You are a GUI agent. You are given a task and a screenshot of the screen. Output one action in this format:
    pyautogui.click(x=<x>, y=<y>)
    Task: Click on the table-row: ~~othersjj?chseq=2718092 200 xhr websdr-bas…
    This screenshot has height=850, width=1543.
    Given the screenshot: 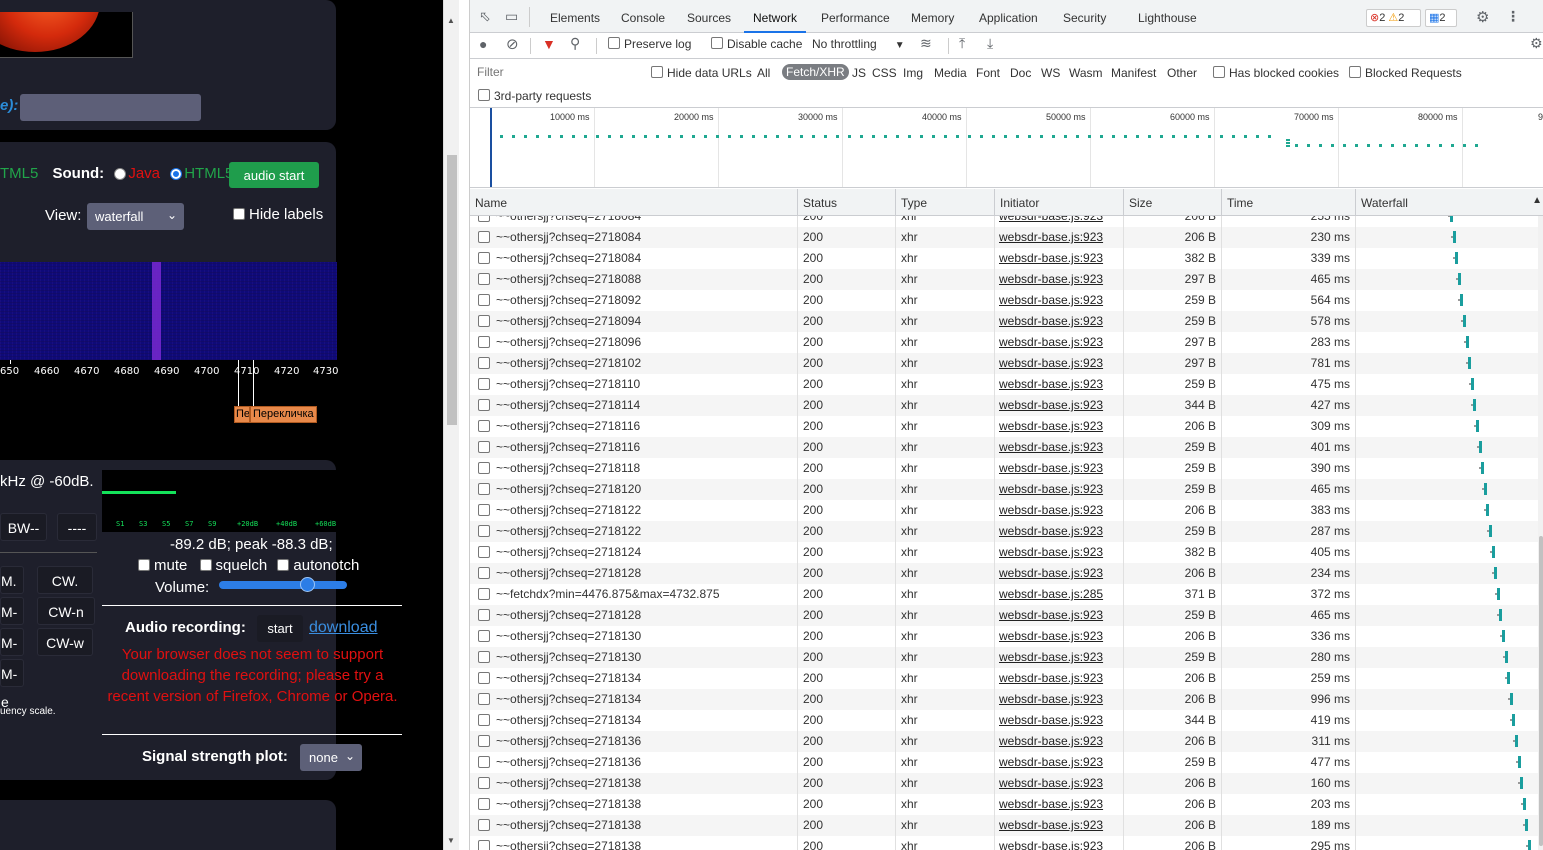 What is the action you would take?
    pyautogui.click(x=1004, y=300)
    